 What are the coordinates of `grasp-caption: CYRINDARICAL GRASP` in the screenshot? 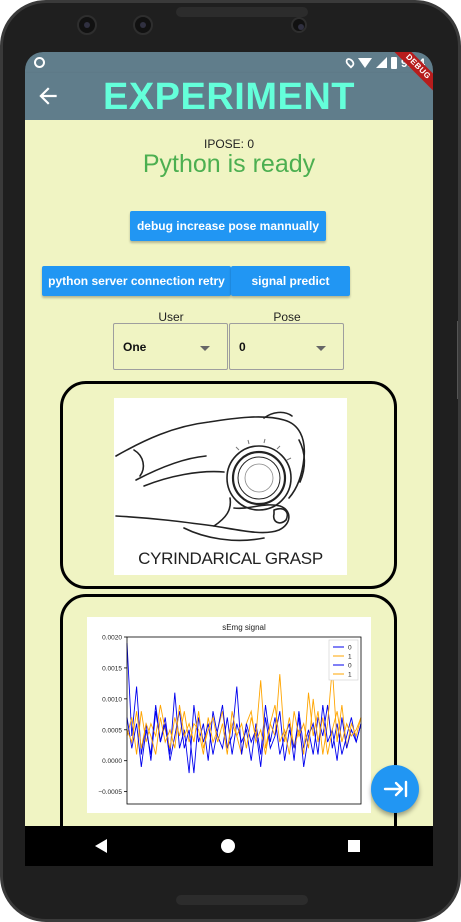 It's located at (230, 558).